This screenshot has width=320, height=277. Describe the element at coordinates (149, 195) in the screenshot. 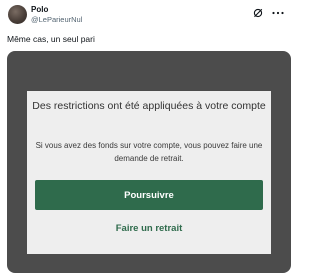

I see `continue-button: Poursuivre` at that location.